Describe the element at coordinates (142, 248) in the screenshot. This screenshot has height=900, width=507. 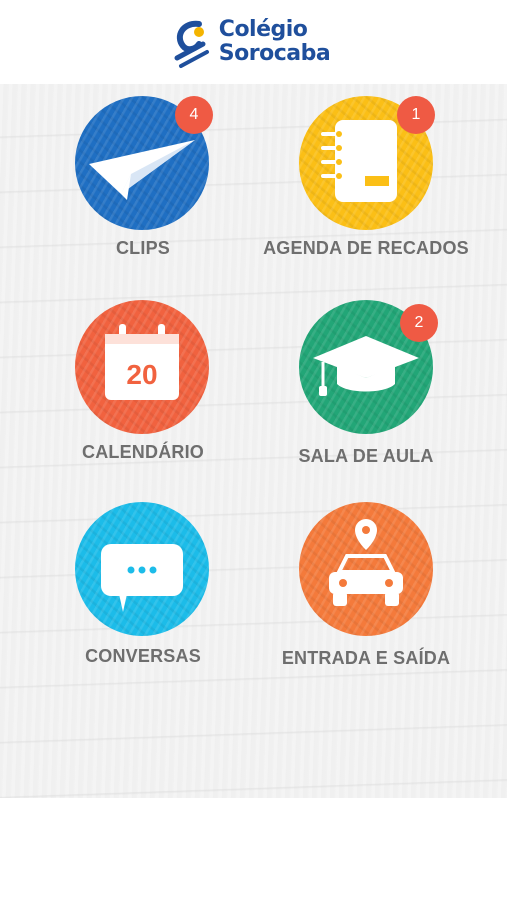
I see `clips-label: CLIPS` at that location.